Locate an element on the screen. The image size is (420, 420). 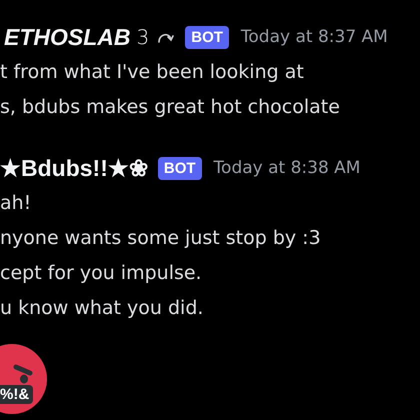
timestamp: Today at 8:38 AM is located at coordinates (287, 168).